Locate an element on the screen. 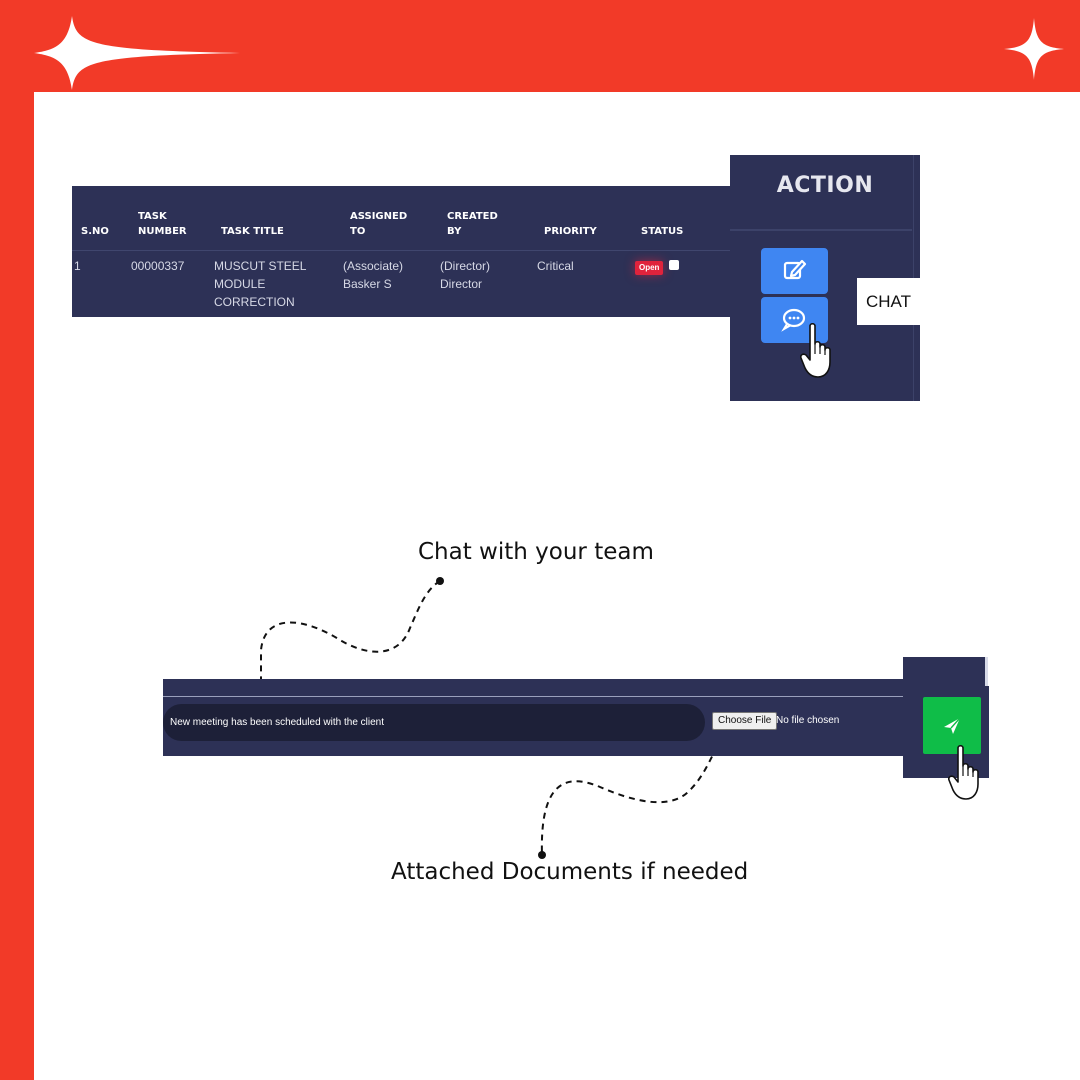  chat-bar-divider is located at coordinates (533, 696).